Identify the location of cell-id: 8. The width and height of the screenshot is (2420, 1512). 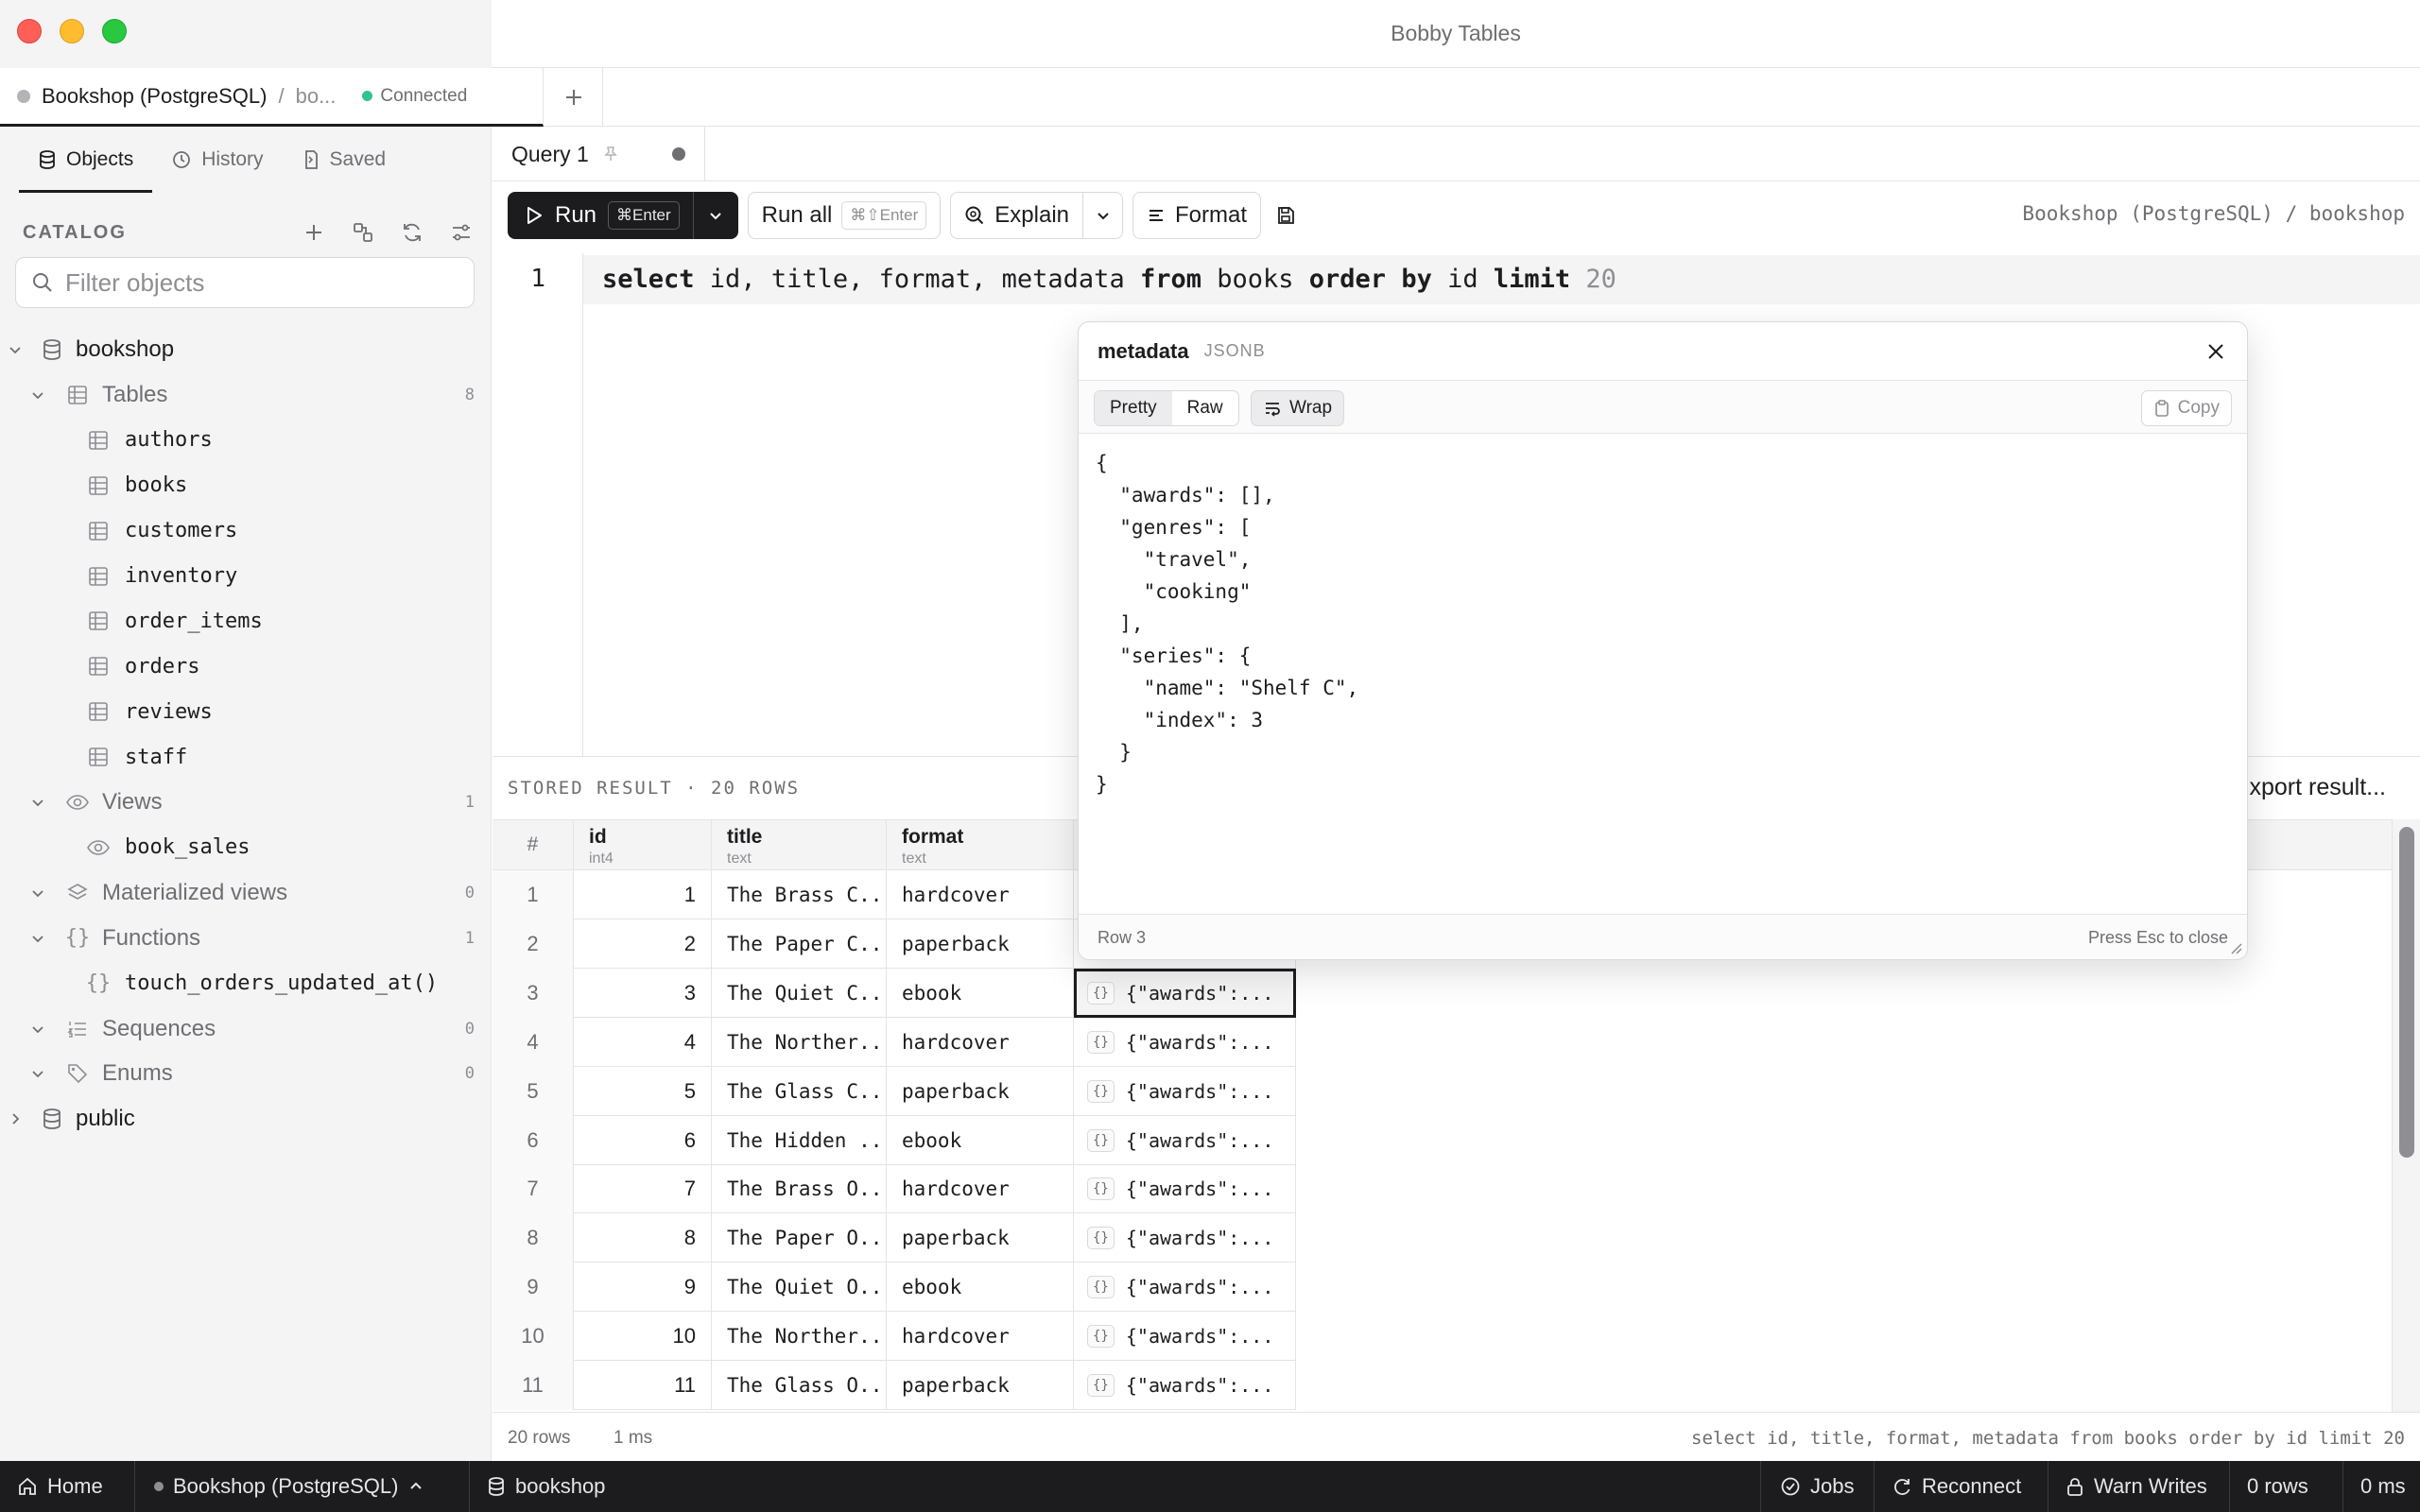
(643, 1238).